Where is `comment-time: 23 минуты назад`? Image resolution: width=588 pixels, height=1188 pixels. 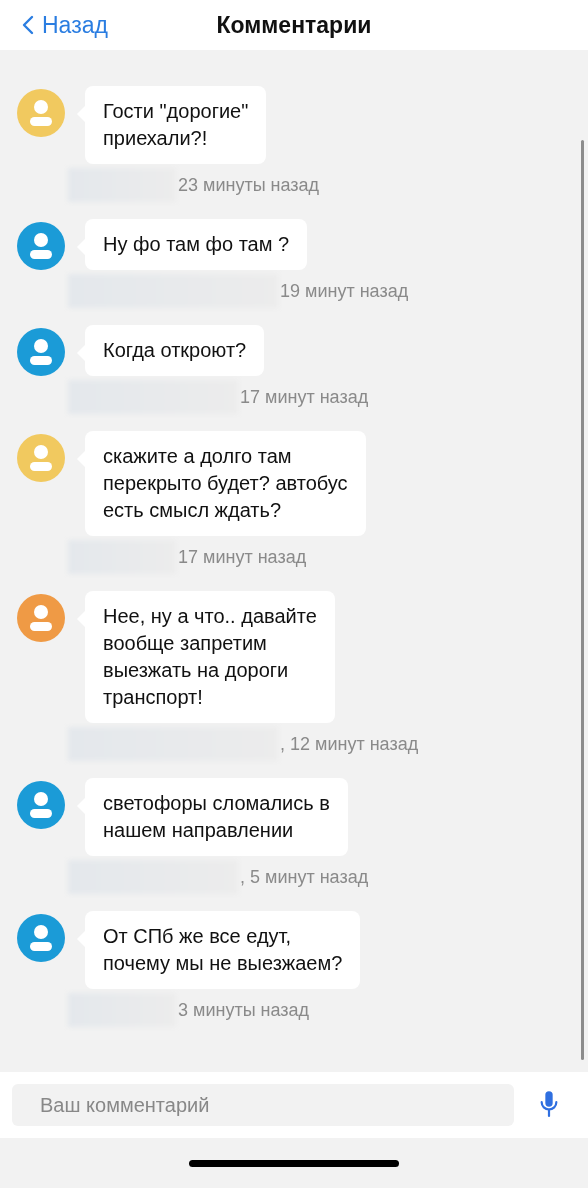
comment-time: 23 минуты назад is located at coordinates (249, 185).